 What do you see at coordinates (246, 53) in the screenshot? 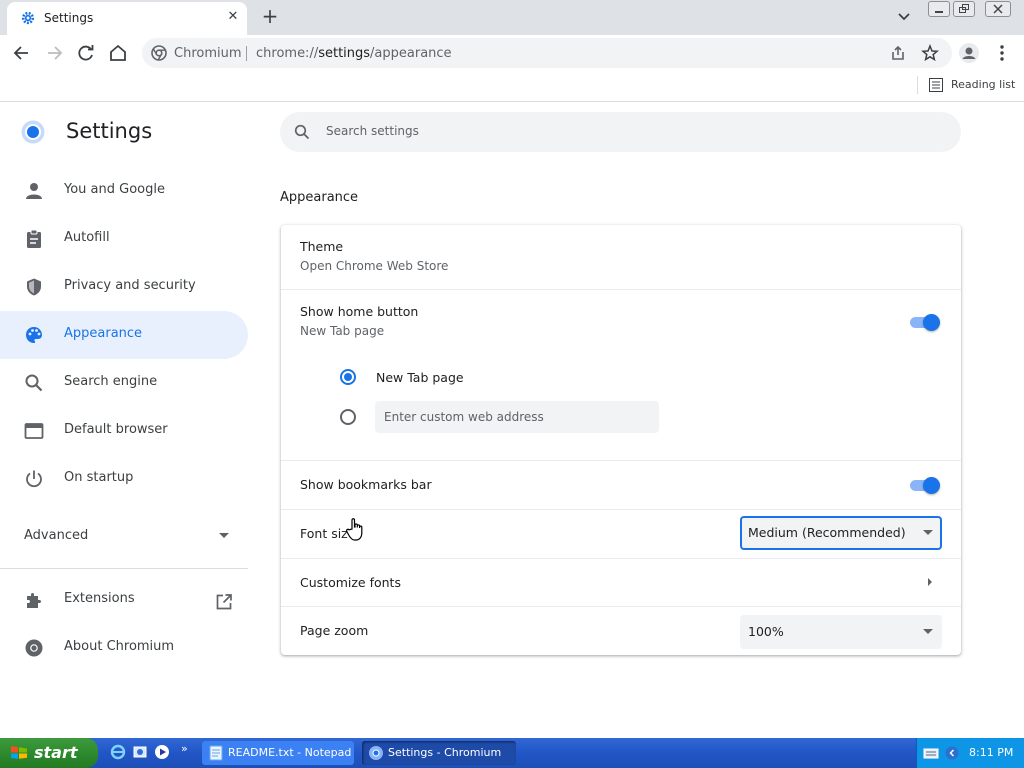
I see `omnibox-divider` at bounding box center [246, 53].